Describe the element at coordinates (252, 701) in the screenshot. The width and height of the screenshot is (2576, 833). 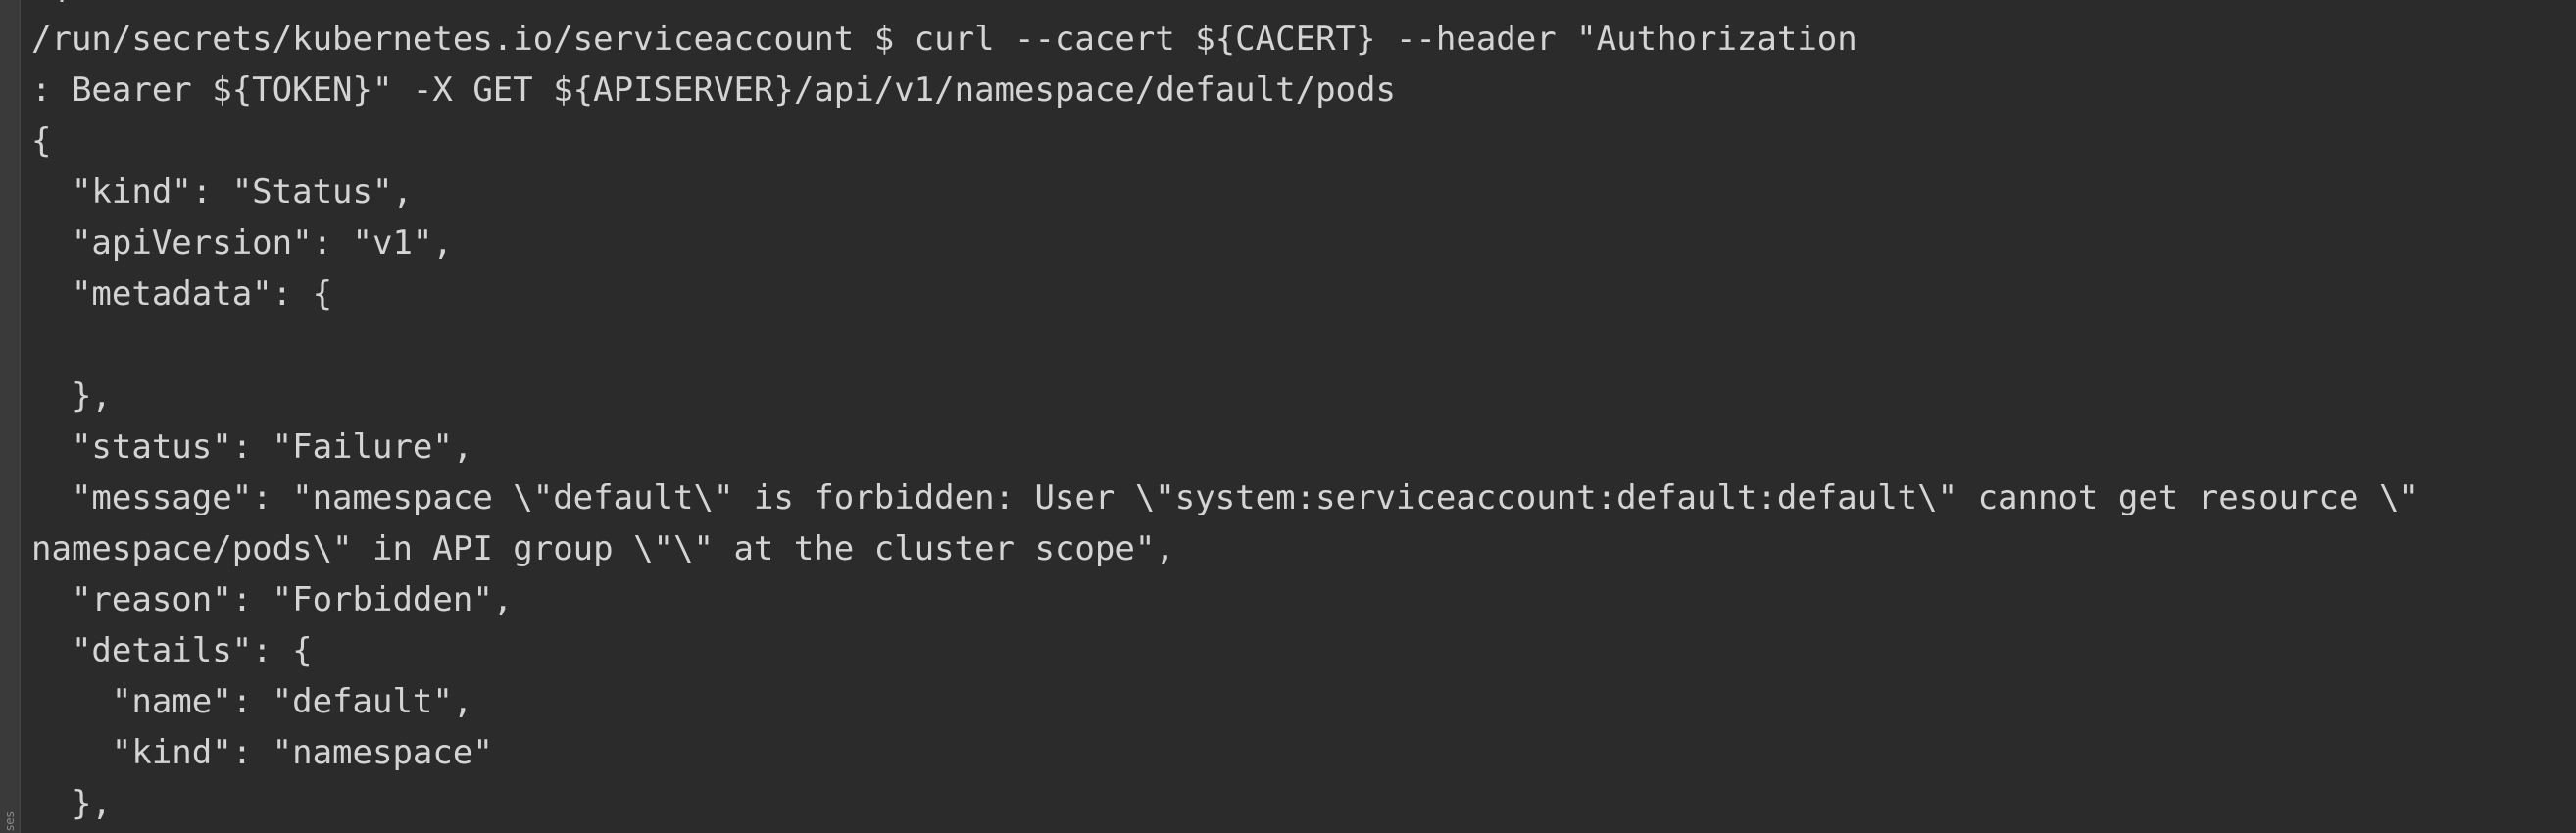
I see `terminal-line: "name": "default",` at that location.